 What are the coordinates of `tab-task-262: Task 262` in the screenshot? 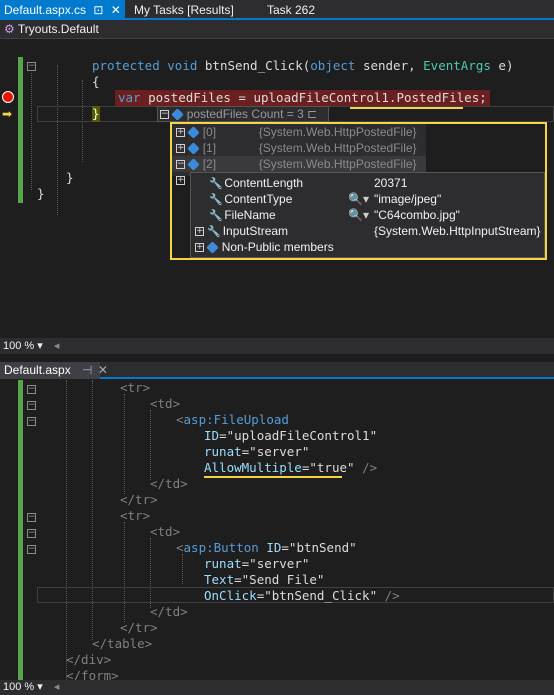 It's located at (291, 10).